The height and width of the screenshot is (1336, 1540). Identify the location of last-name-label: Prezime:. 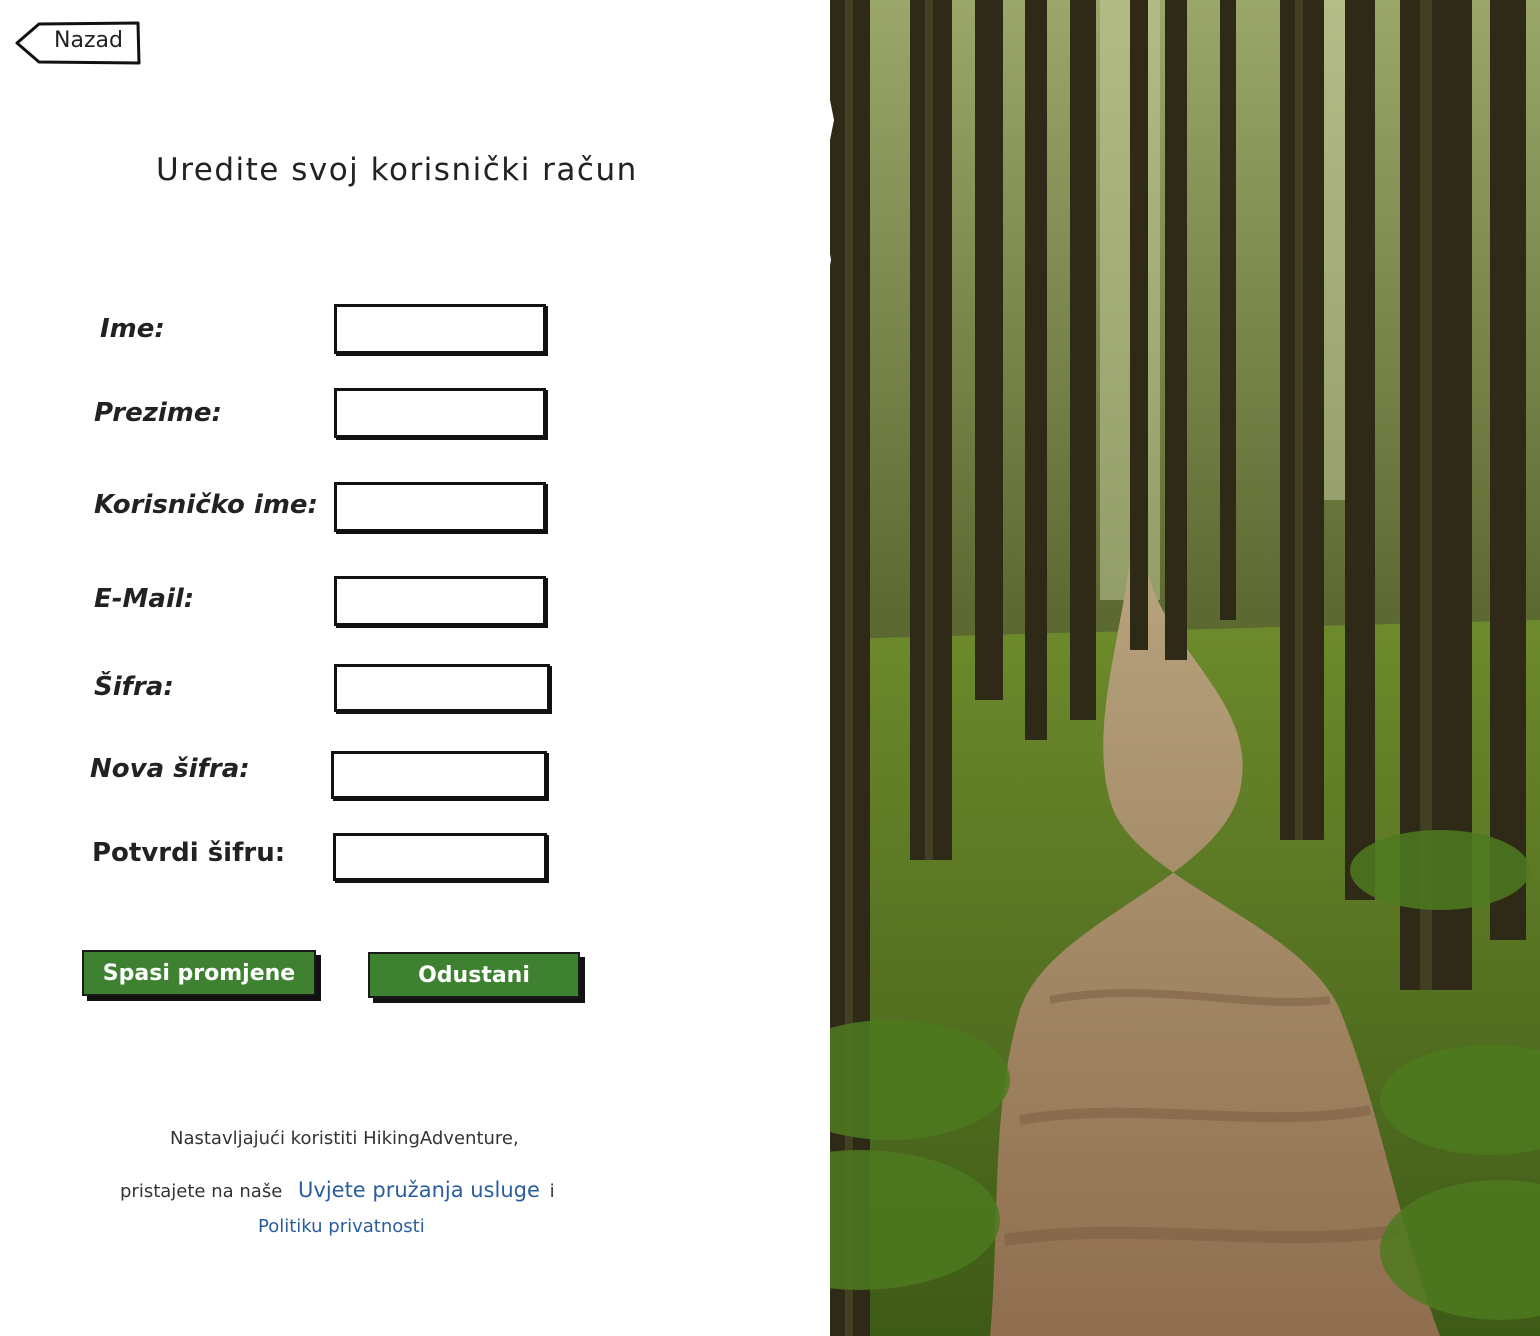
(158, 413).